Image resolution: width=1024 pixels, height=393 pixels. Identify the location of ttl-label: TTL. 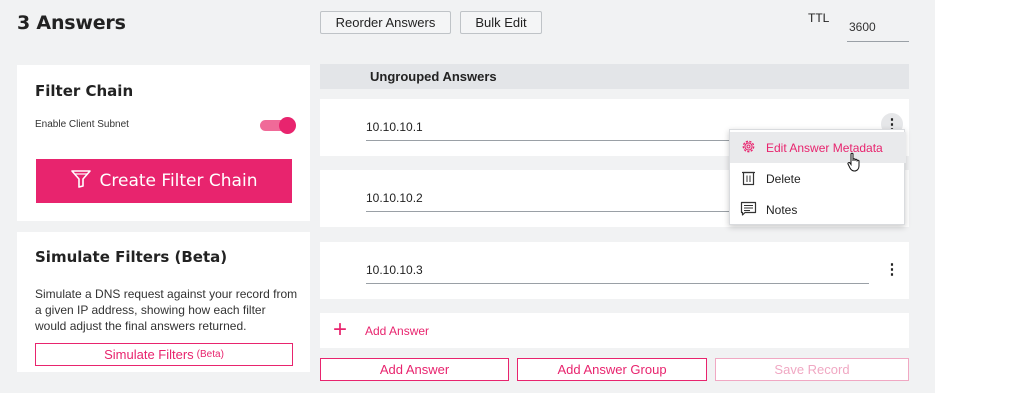
(819, 18).